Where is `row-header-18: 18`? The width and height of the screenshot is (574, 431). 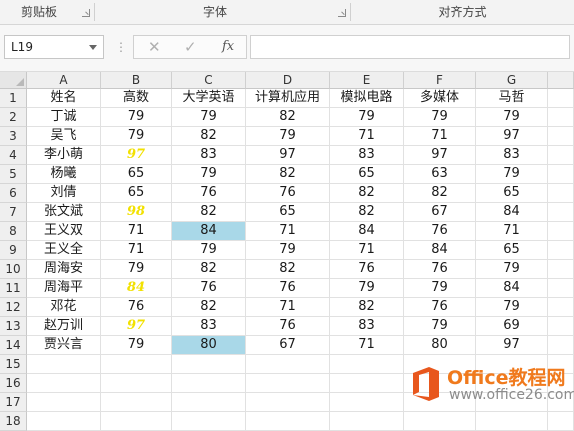
row-header-18: 18 is located at coordinates (13, 421).